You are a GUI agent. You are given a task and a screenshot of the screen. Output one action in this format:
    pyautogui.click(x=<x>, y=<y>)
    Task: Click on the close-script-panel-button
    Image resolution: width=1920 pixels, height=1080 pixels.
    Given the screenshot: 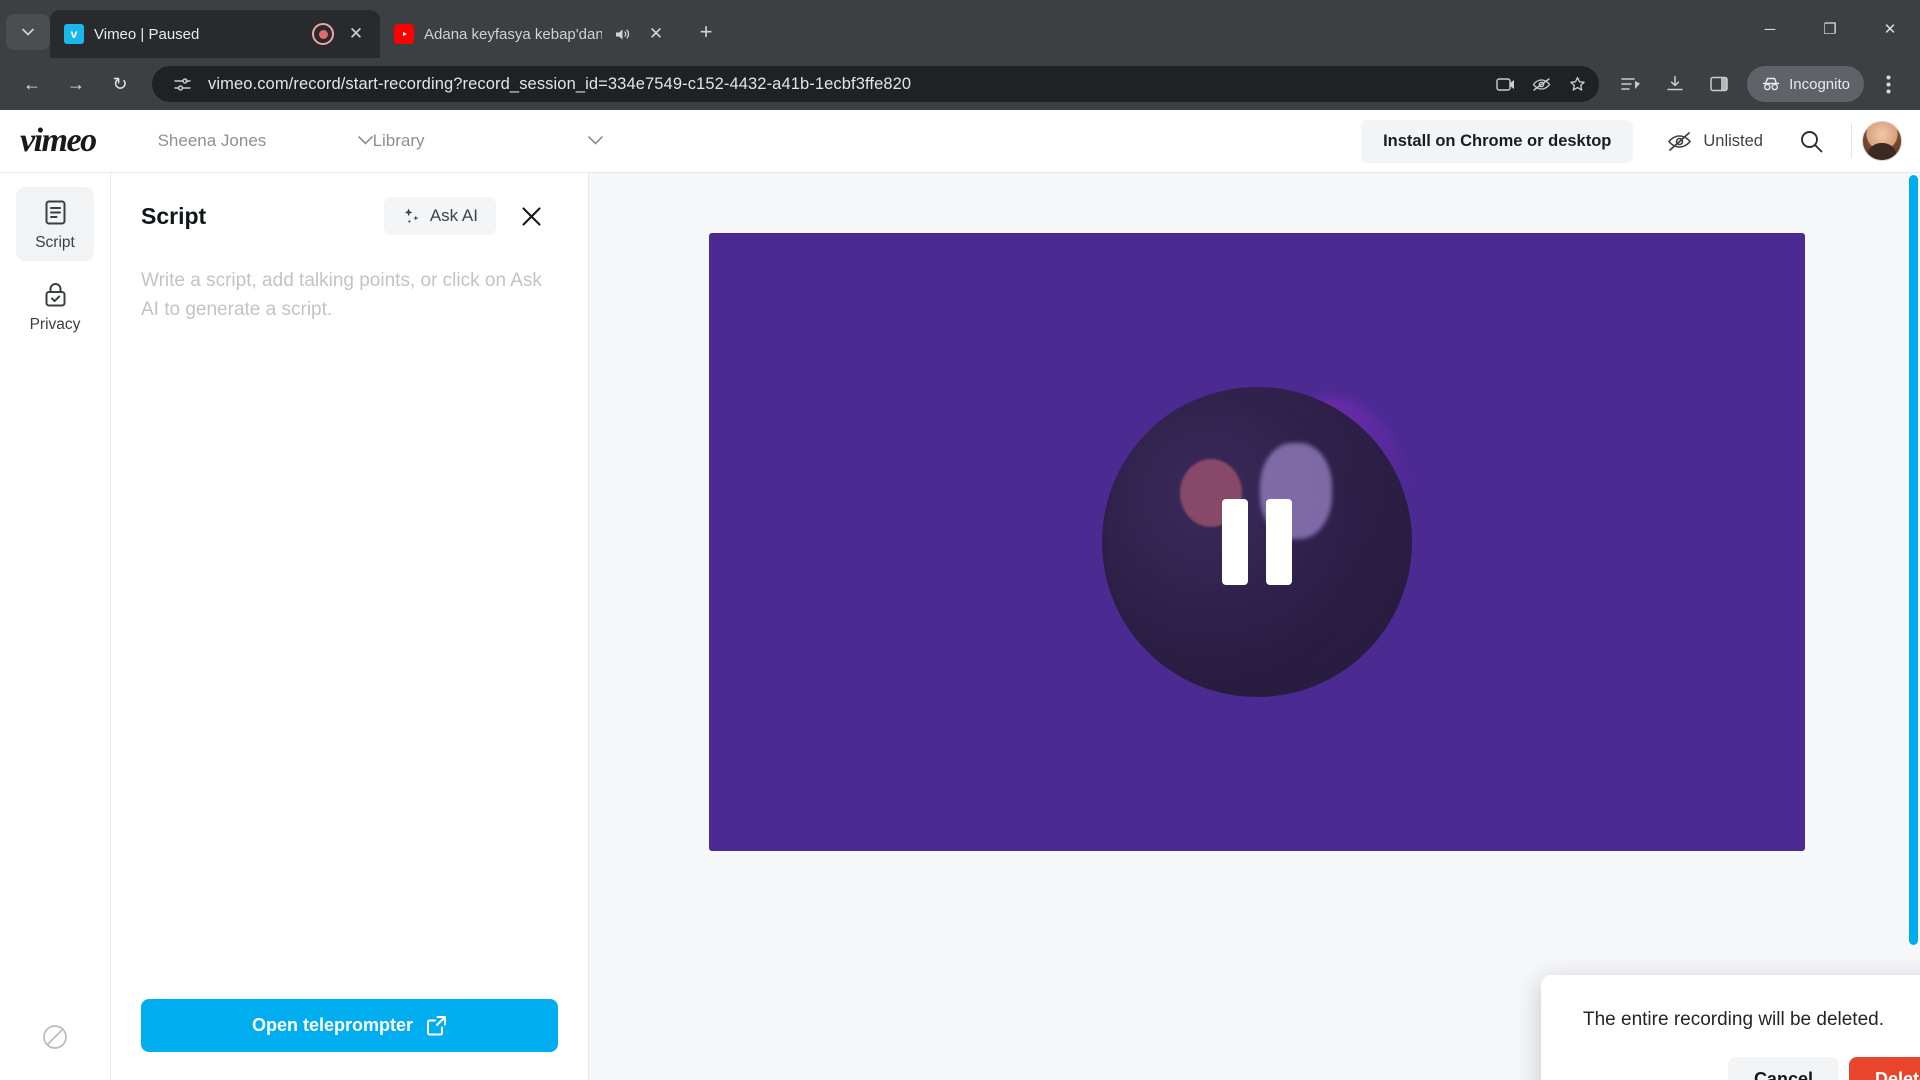 What is the action you would take?
    pyautogui.click(x=531, y=216)
    